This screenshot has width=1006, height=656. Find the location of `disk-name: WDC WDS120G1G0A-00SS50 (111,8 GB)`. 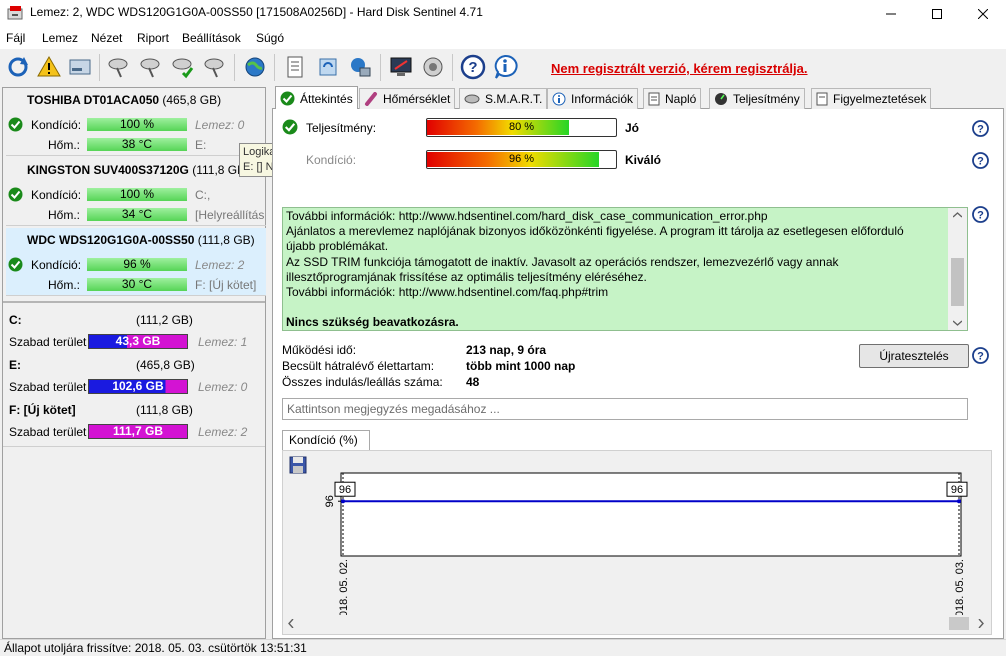

disk-name: WDC WDS120G1G0A-00SS50 (111,8 GB) is located at coordinates (141, 240).